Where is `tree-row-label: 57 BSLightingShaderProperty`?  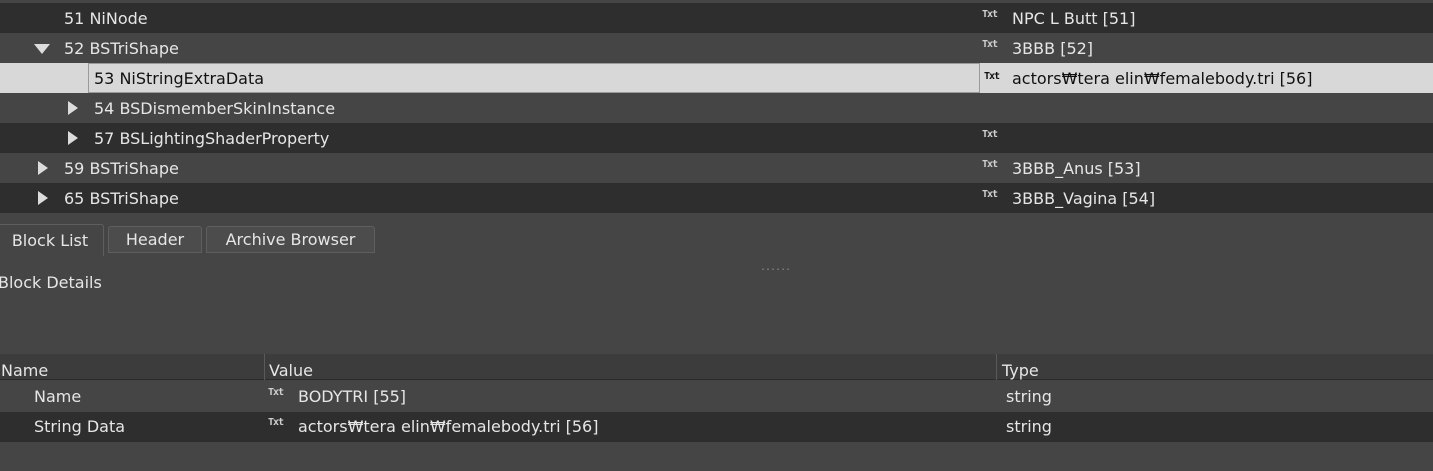
tree-row-label: 57 BSLightingShaderProperty is located at coordinates (212, 138).